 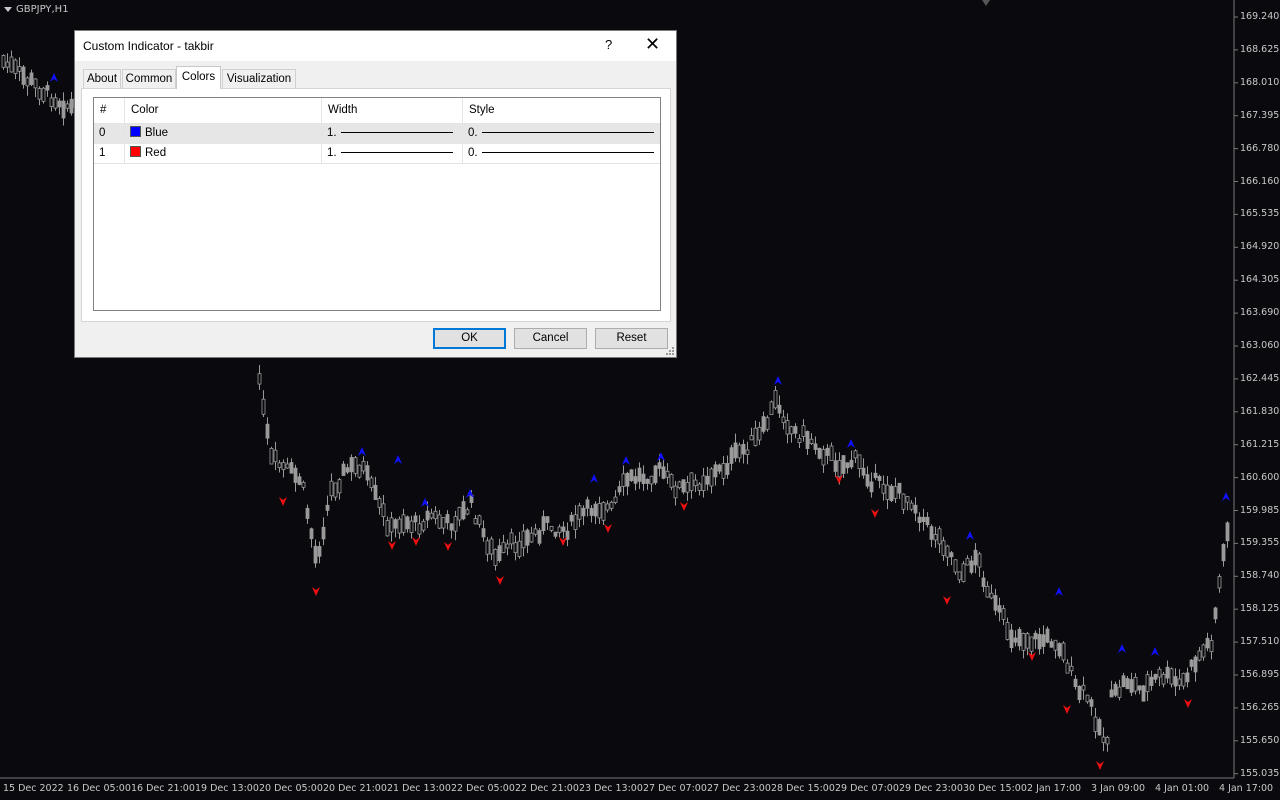 What do you see at coordinates (652, 44) in the screenshot?
I see `close-icon: ✕` at bounding box center [652, 44].